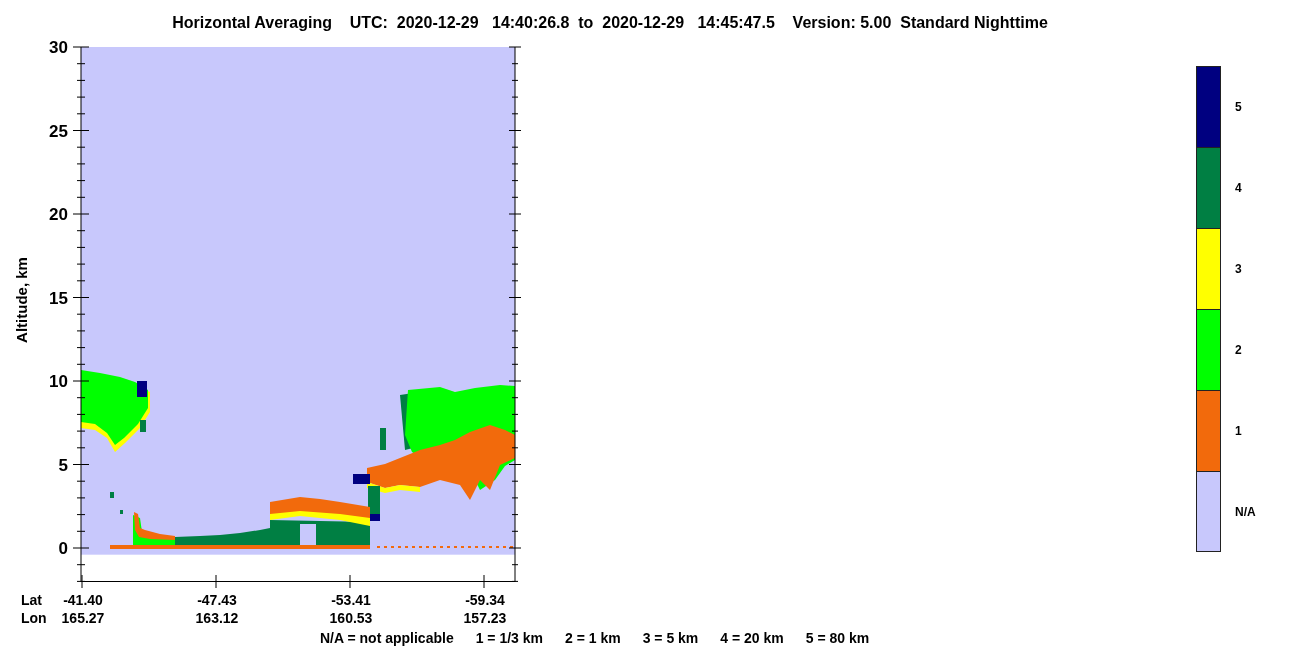 The width and height of the screenshot is (1300, 667). Describe the element at coordinates (837, 638) in the screenshot. I see `legend-entry: 5 = 80 km` at that location.